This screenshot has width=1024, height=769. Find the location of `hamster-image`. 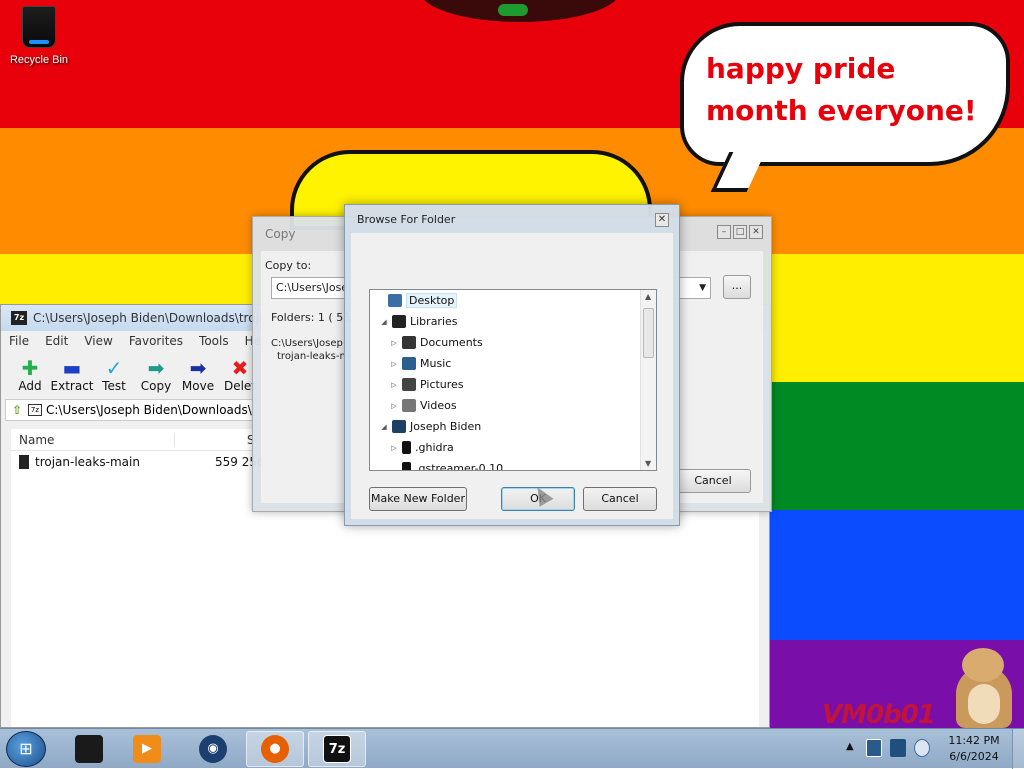

hamster-image is located at coordinates (983, 688).